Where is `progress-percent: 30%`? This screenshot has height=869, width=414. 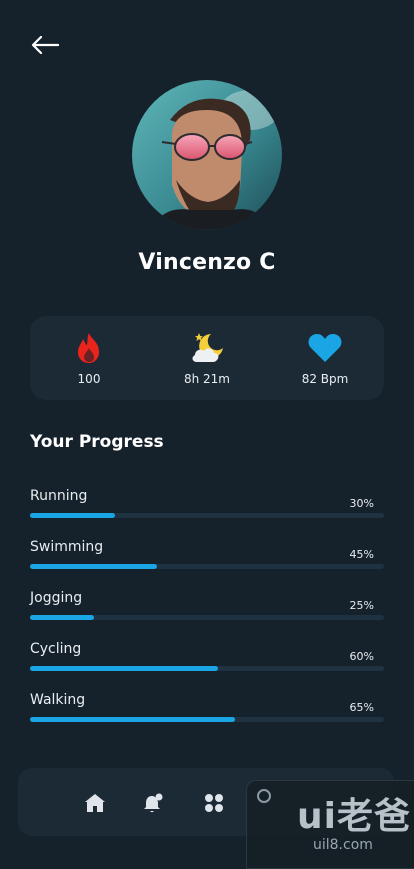
progress-percent: 30% is located at coordinates (361, 503).